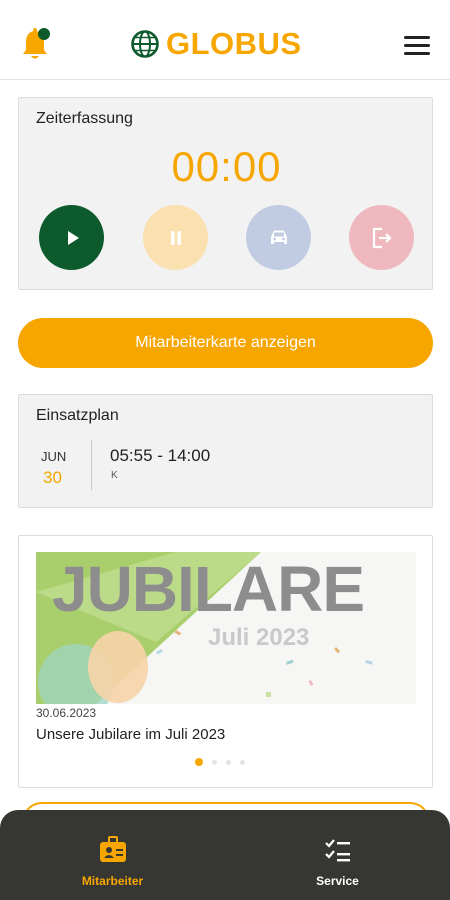 Image resolution: width=450 pixels, height=900 pixels. What do you see at coordinates (160, 455) in the screenshot?
I see `shift-time: 05:55 - 14:00` at bounding box center [160, 455].